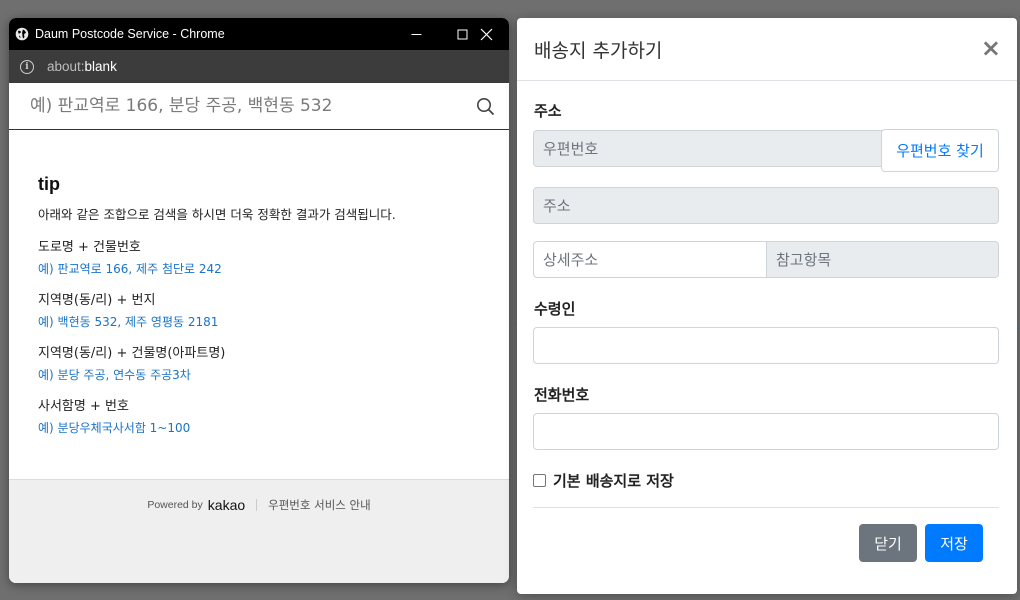 Image resolution: width=1020 pixels, height=600 pixels. I want to click on find-postcode-button: 우편번호 찾기, so click(940, 150).